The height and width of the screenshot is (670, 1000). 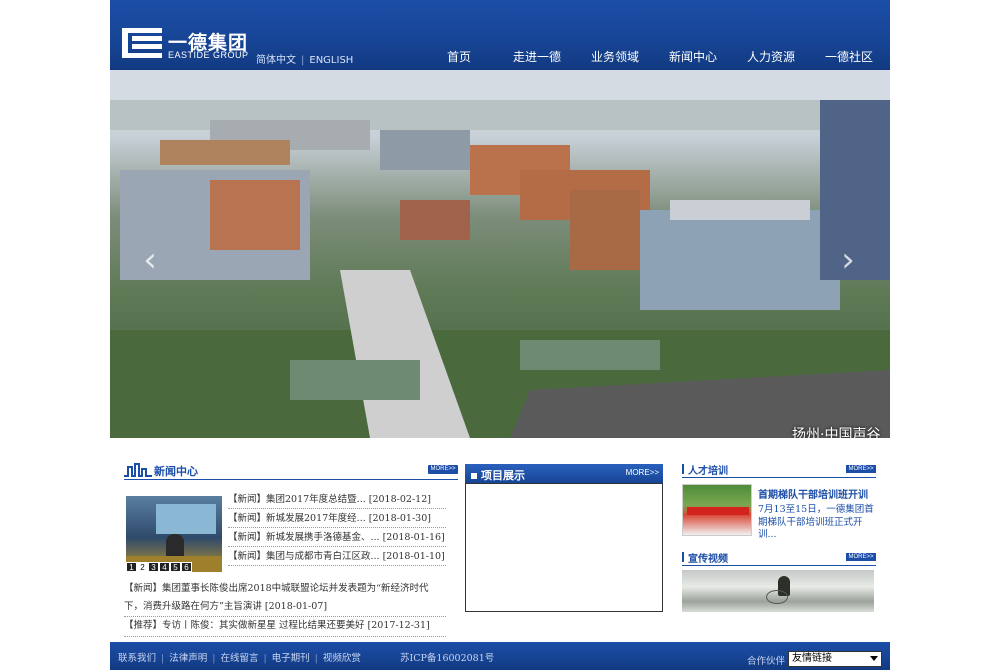 What do you see at coordinates (143, 43) in the screenshot?
I see `logo-mark-icon` at bounding box center [143, 43].